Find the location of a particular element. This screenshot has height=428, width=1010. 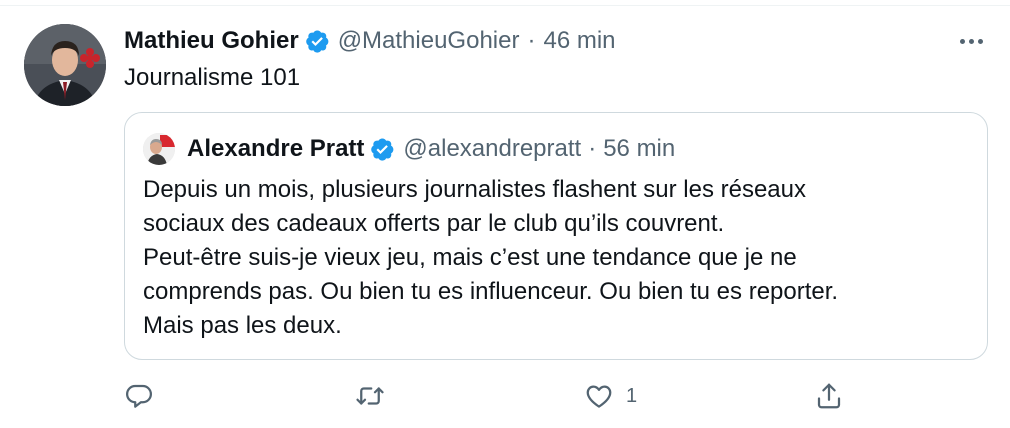

tweet-actions-bar: 1 is located at coordinates (505, 396).